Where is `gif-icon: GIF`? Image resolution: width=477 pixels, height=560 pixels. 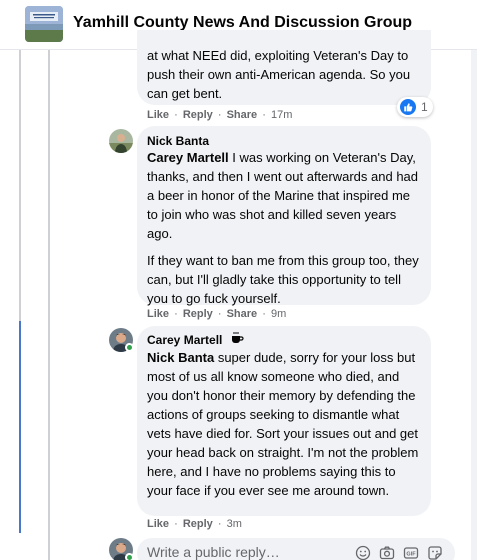 gif-icon: GIF is located at coordinates (411, 552).